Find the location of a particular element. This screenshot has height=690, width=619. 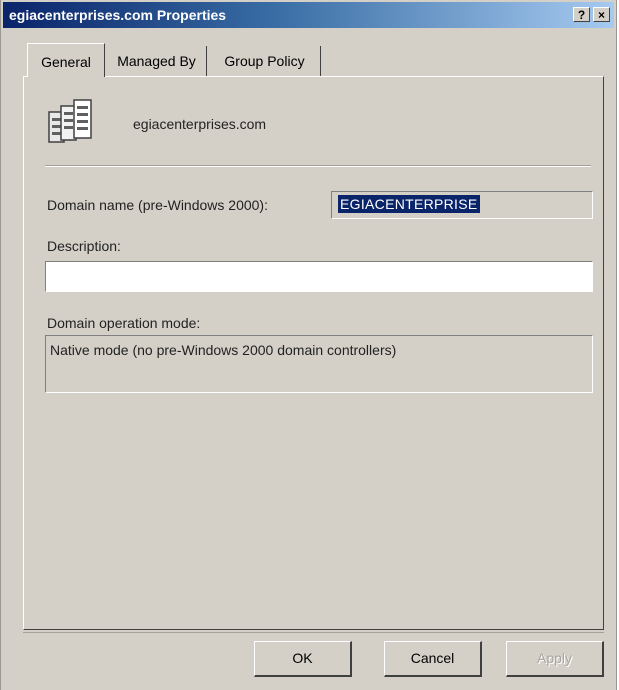

ok-button: OK is located at coordinates (303, 659).